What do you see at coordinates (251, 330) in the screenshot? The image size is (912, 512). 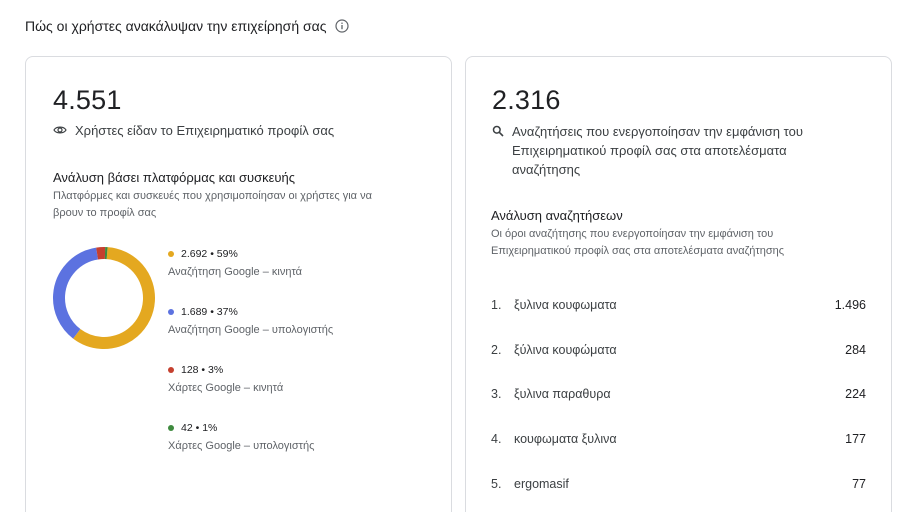 I see `legend-label: Αναζήτηση Google – υπολογιστής` at bounding box center [251, 330].